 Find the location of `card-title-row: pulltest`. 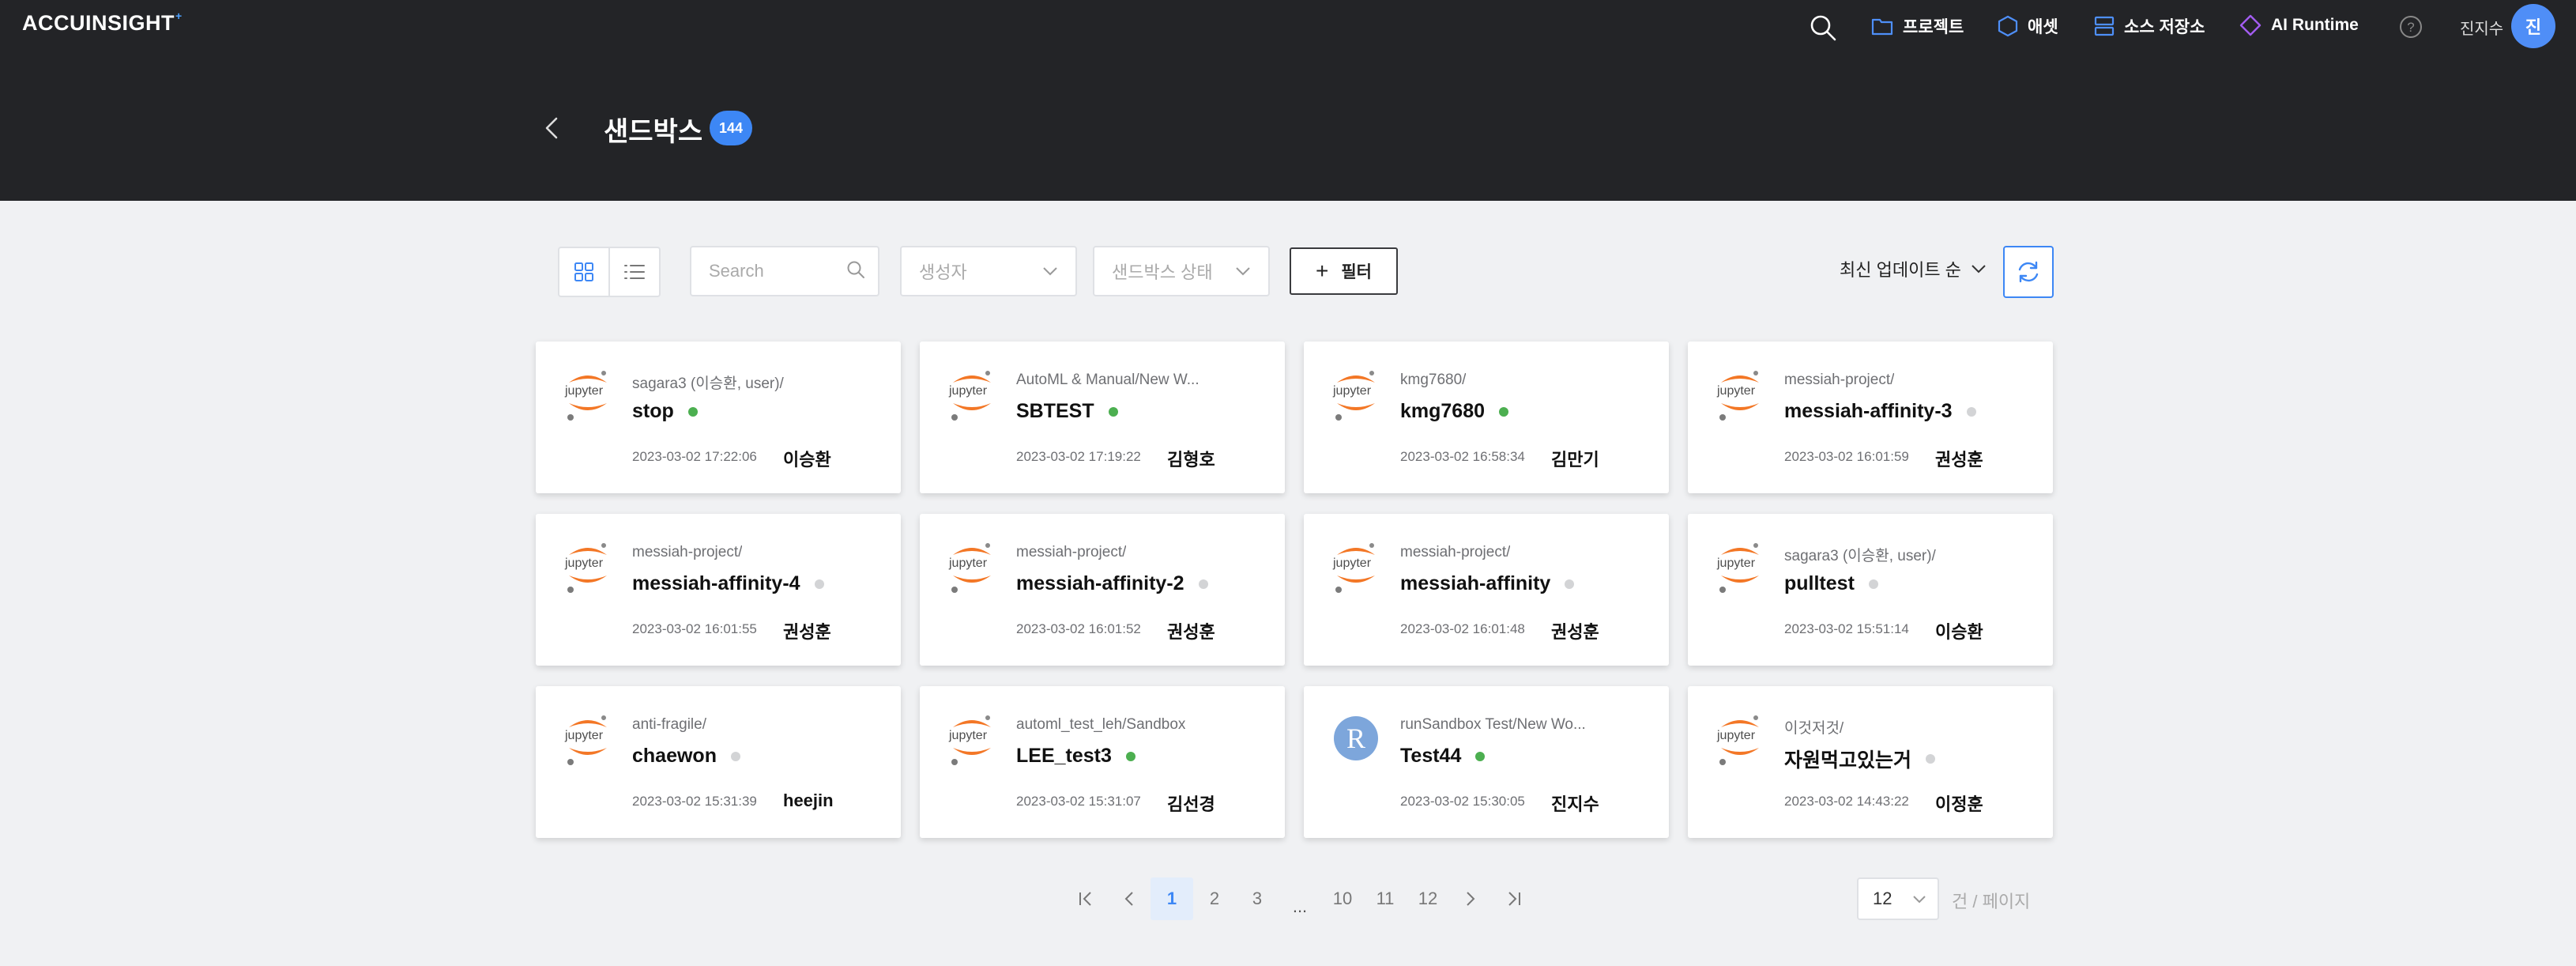

card-title-row: pulltest is located at coordinates (1831, 583).